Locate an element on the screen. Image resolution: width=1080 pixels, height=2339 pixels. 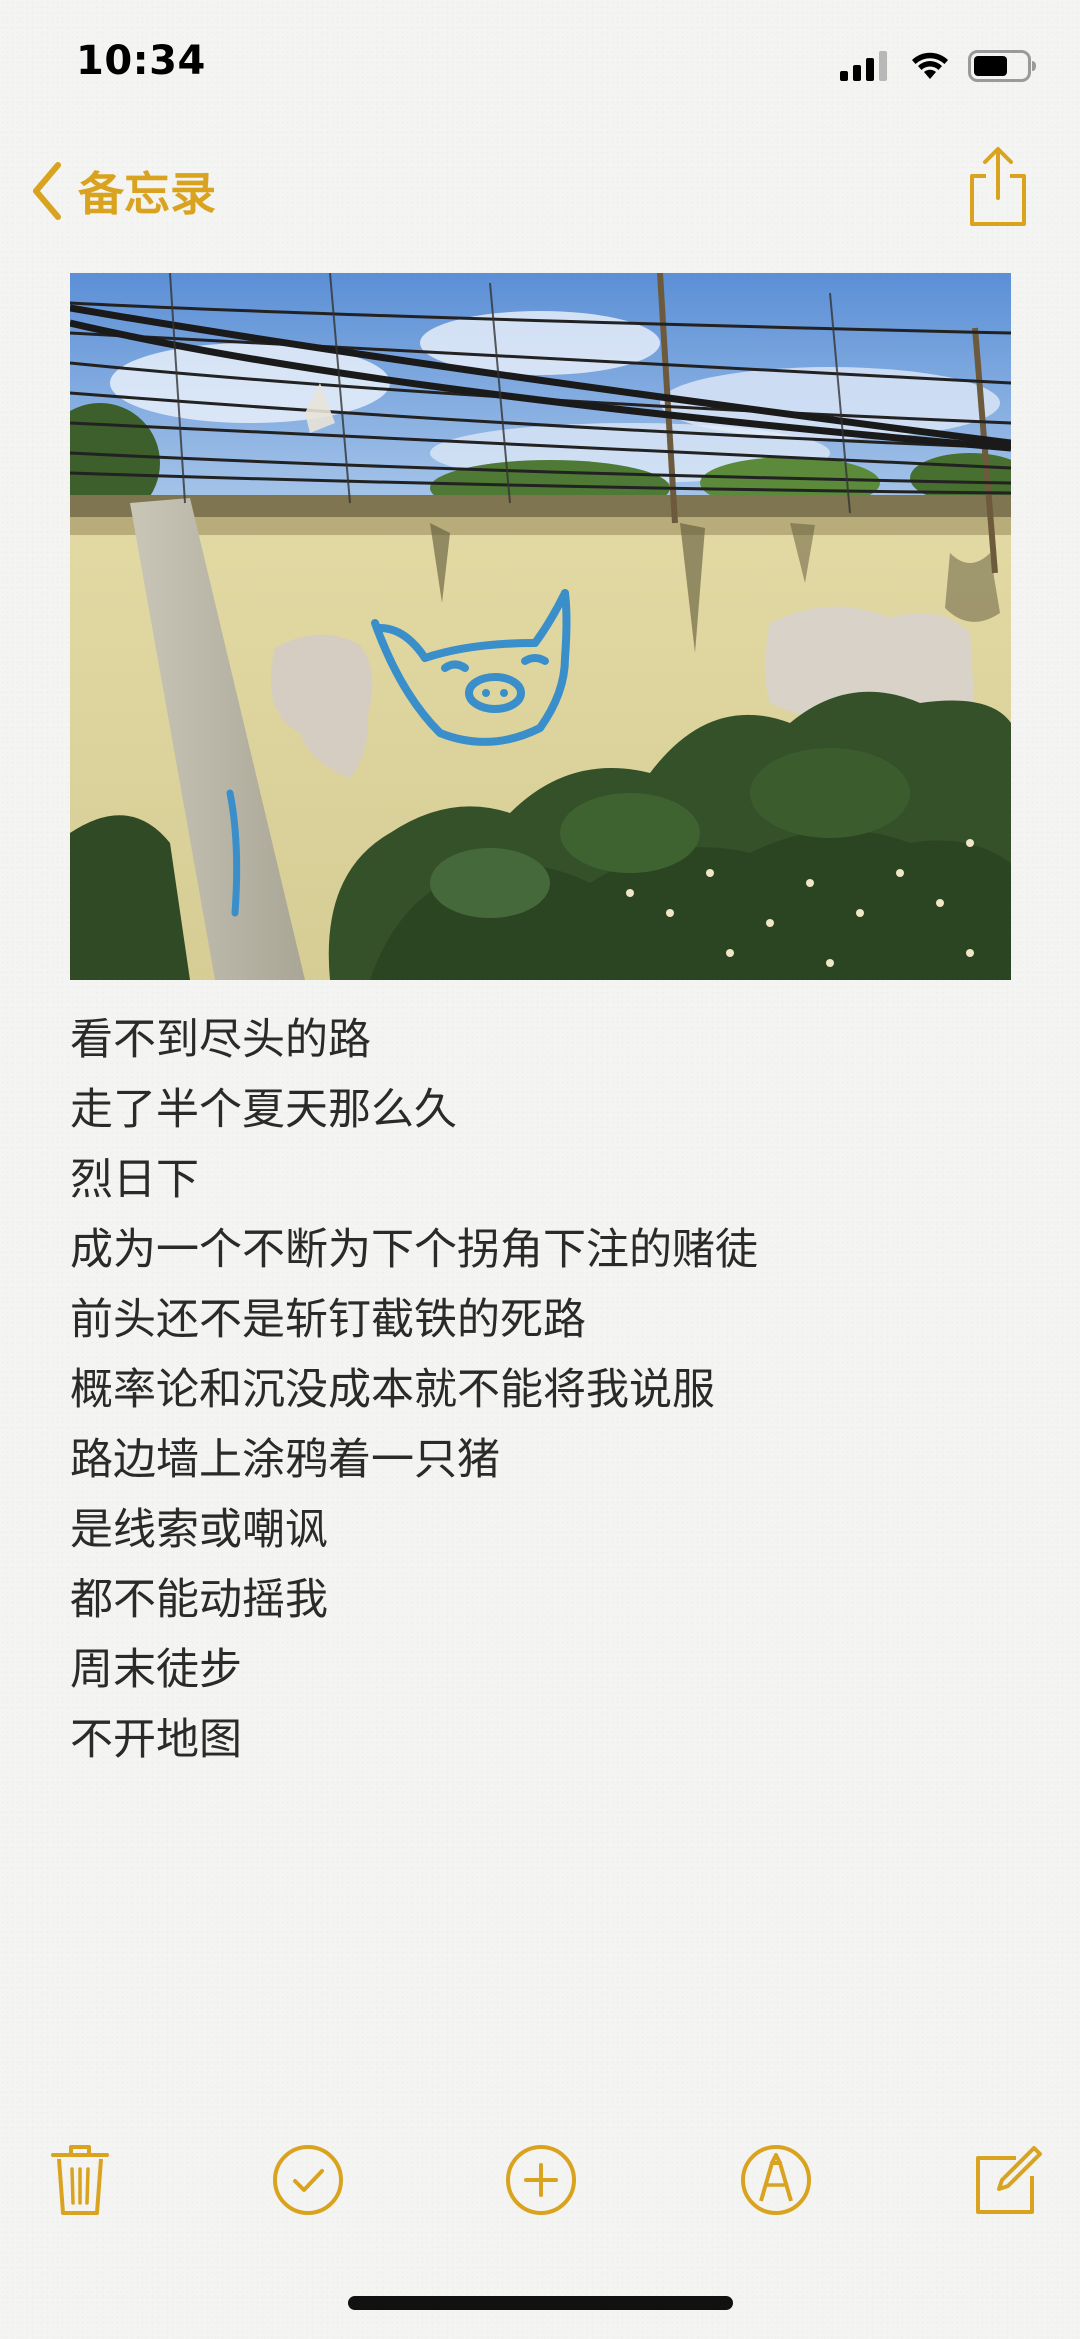
checklist-button is located at coordinates (308, 2180).